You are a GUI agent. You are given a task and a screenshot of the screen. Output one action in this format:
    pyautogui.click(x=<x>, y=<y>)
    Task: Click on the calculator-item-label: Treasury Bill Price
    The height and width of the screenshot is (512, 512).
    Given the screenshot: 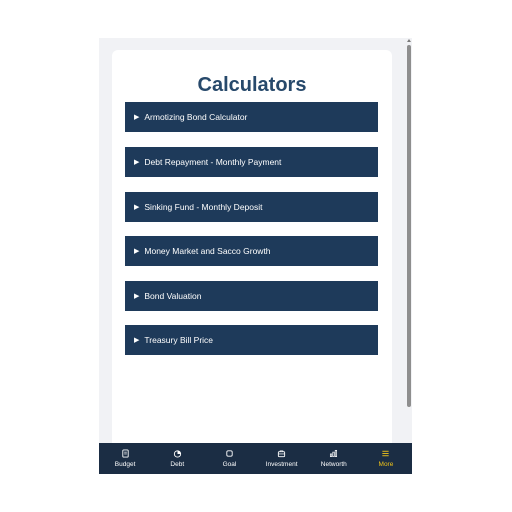 What is the action you would take?
    pyautogui.click(x=179, y=340)
    